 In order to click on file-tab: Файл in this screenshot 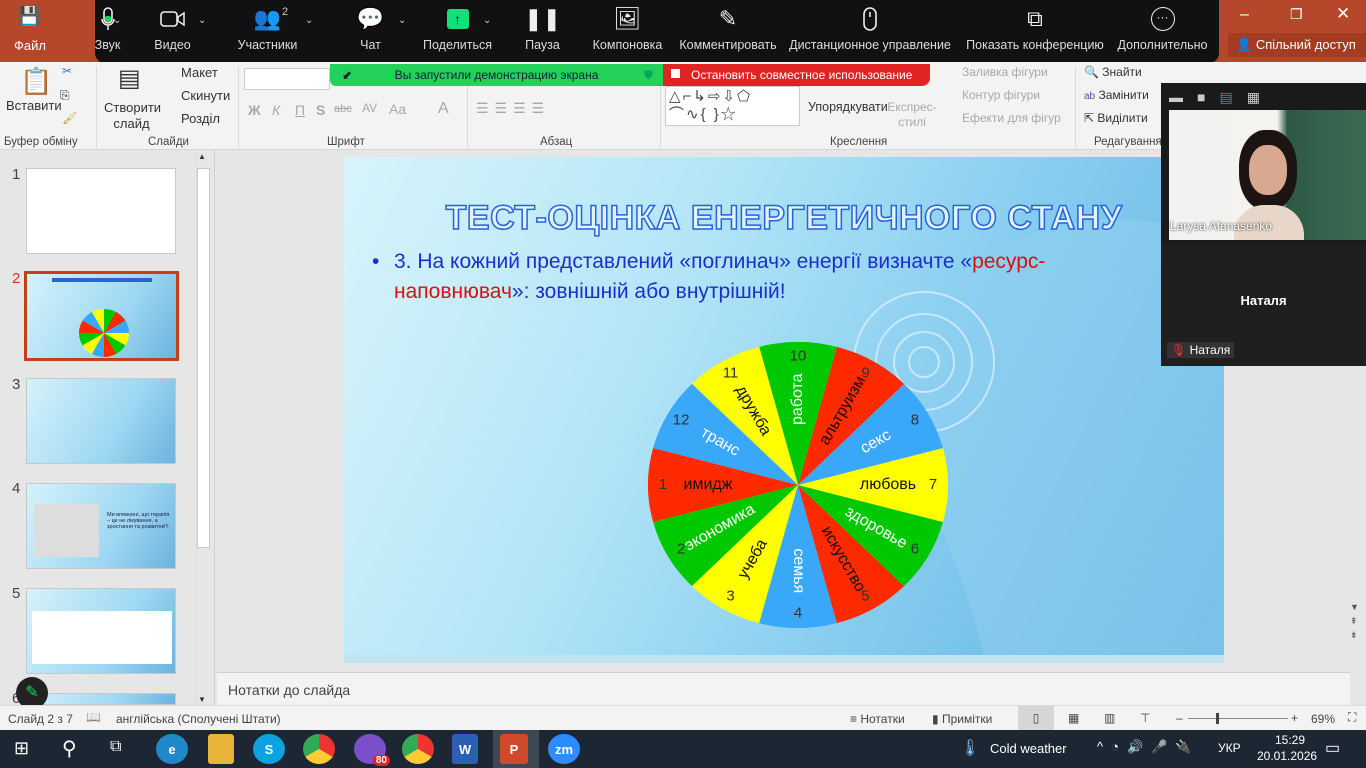, I will do `click(30, 45)`.